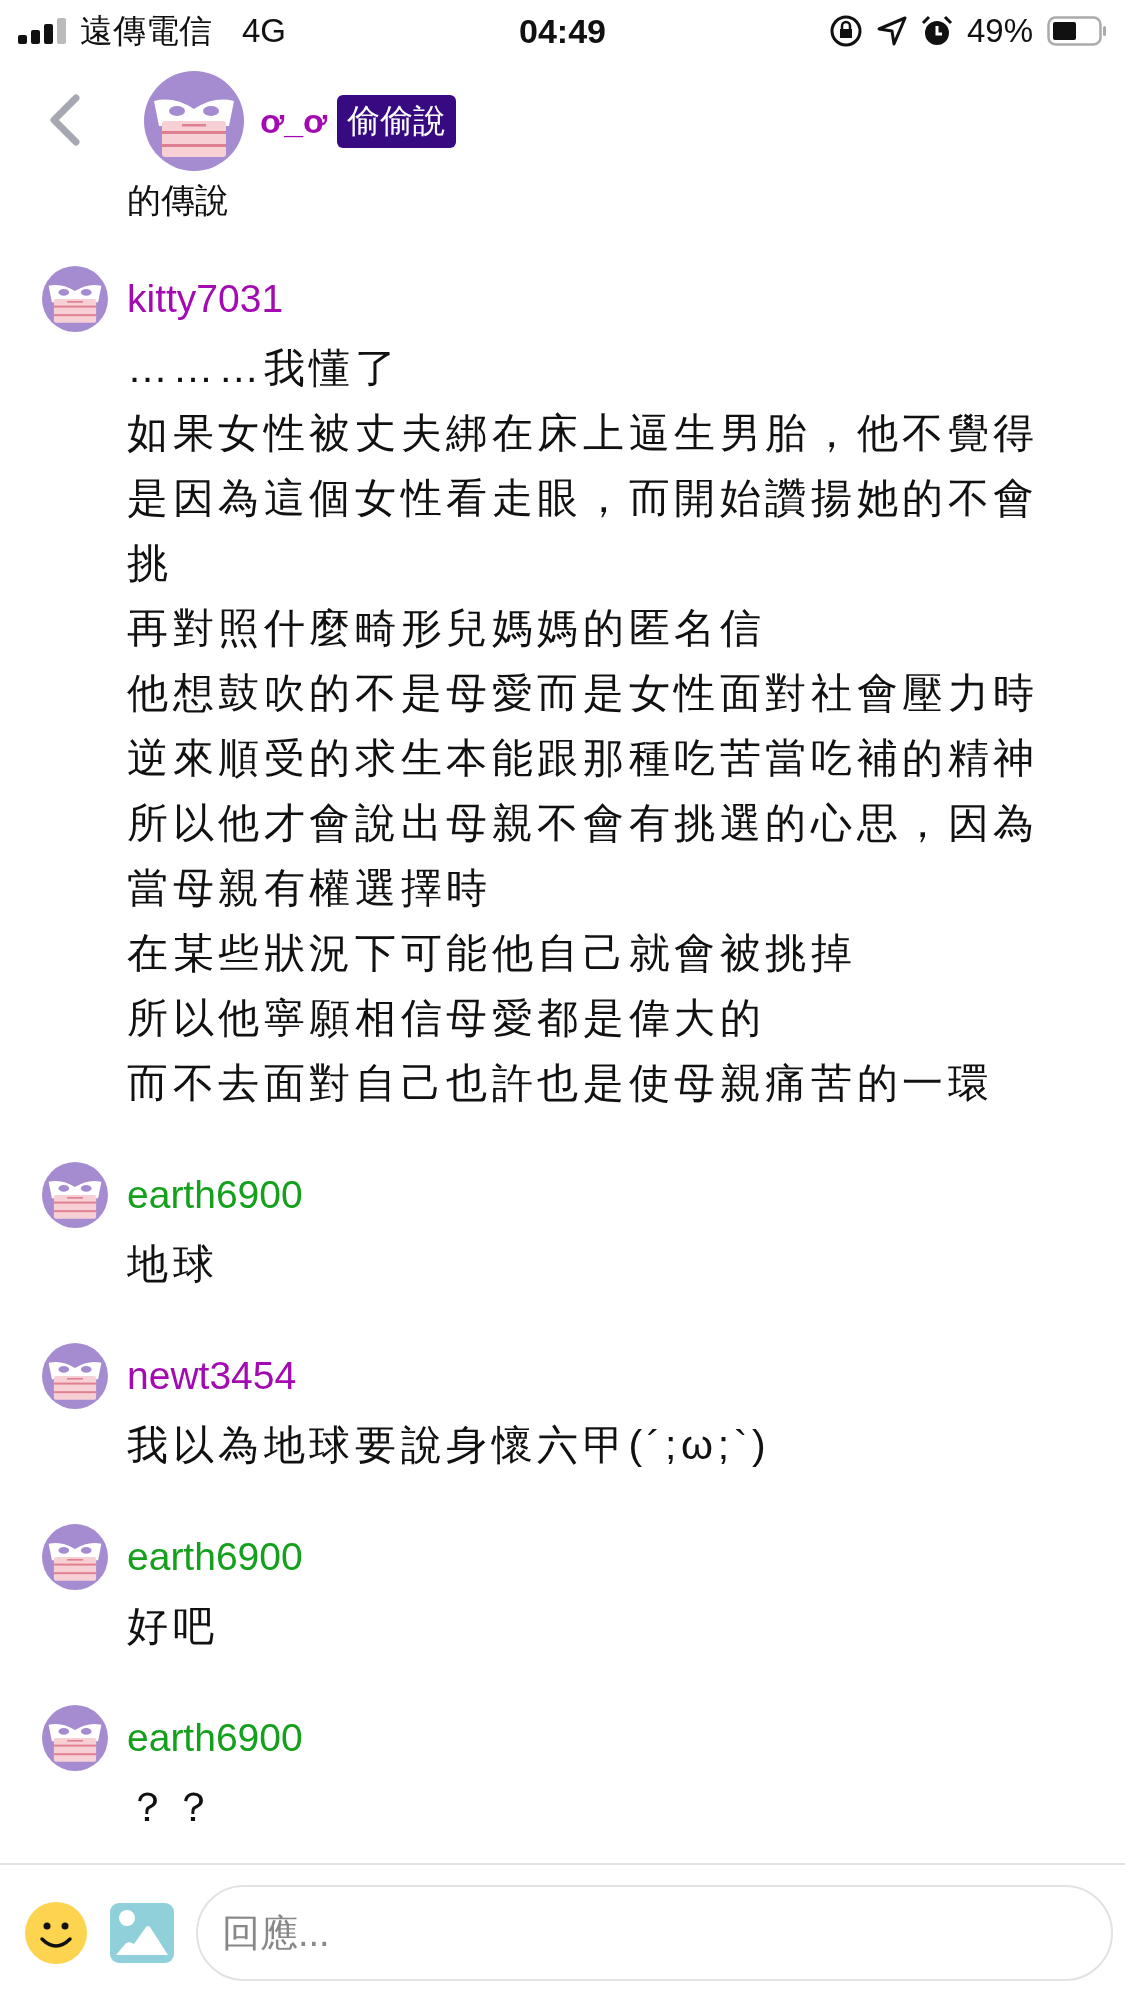 The height and width of the screenshot is (2001, 1125). I want to click on battery-percent: 49%, so click(999, 31).